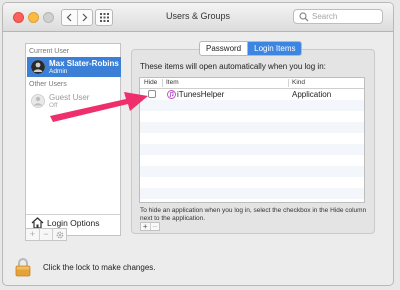 The image size is (400, 290). Describe the element at coordinates (69, 97) in the screenshot. I see `guest-user-name: Guest User` at that location.